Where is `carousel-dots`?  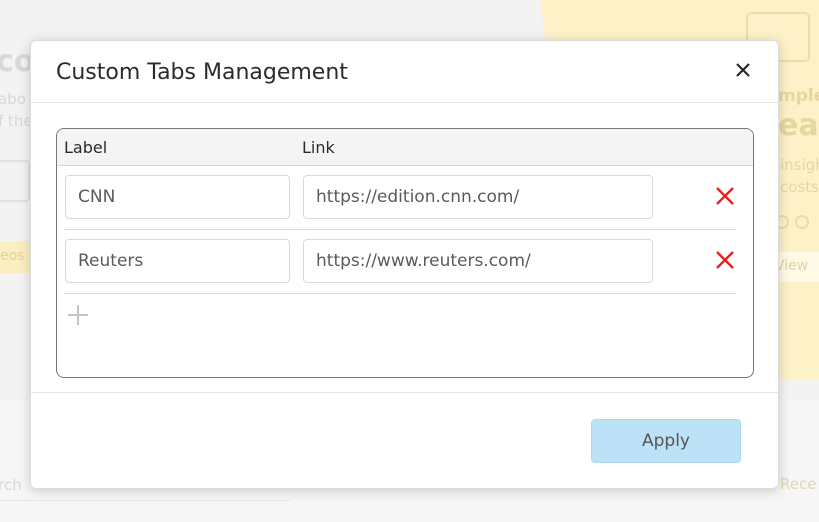 carousel-dots is located at coordinates (795, 223).